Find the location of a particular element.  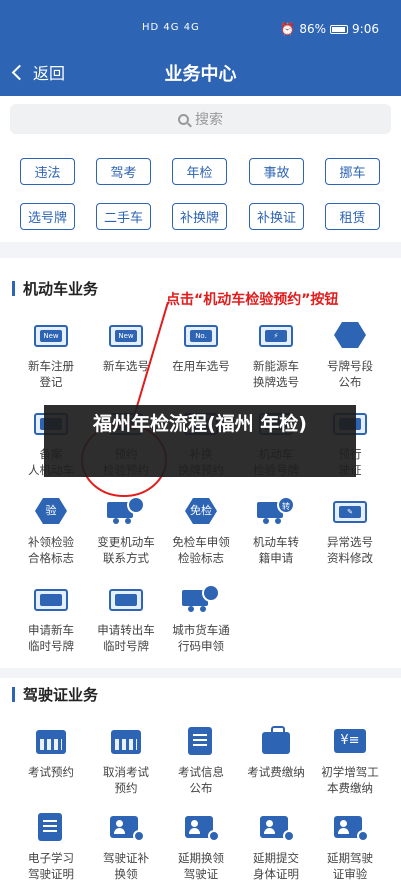

quick-chip: 补换证 is located at coordinates (276, 216).